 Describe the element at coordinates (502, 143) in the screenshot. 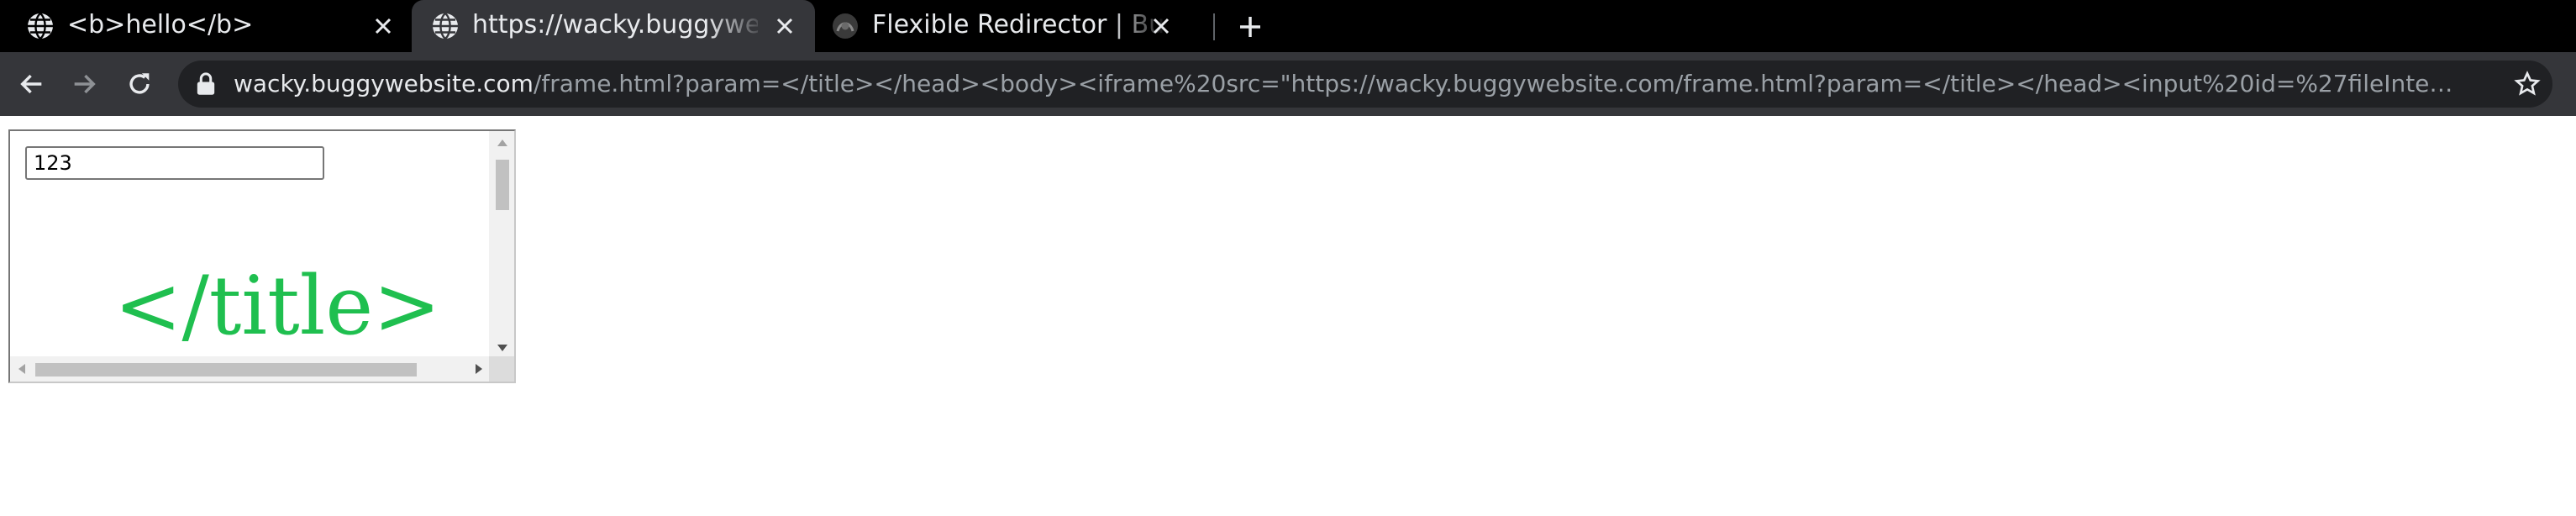

I see `scroll-up-icon` at that location.